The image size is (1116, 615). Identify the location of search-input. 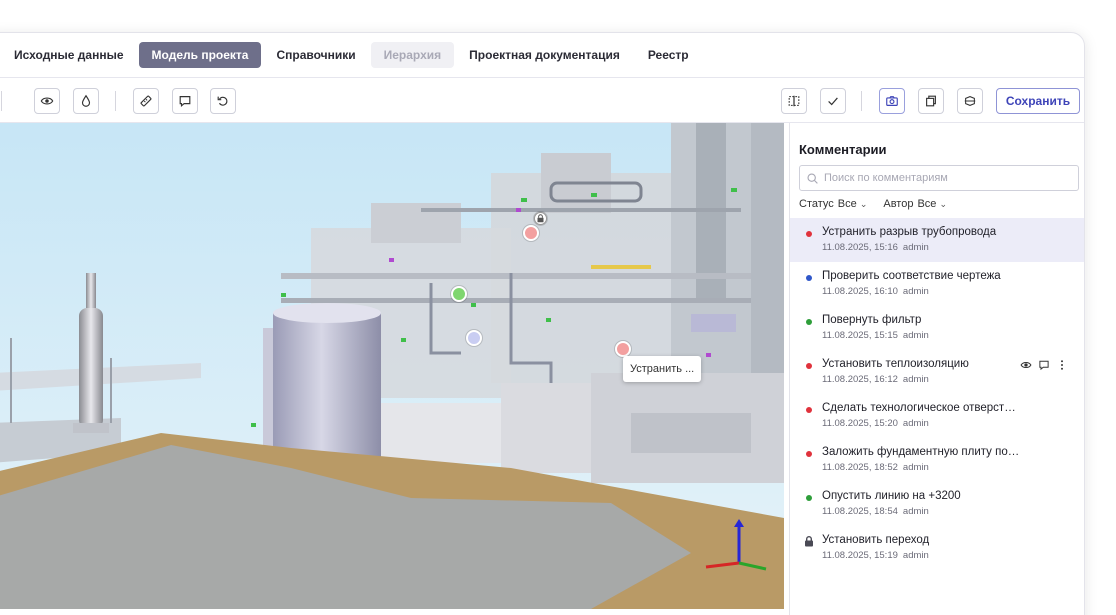
(944, 178).